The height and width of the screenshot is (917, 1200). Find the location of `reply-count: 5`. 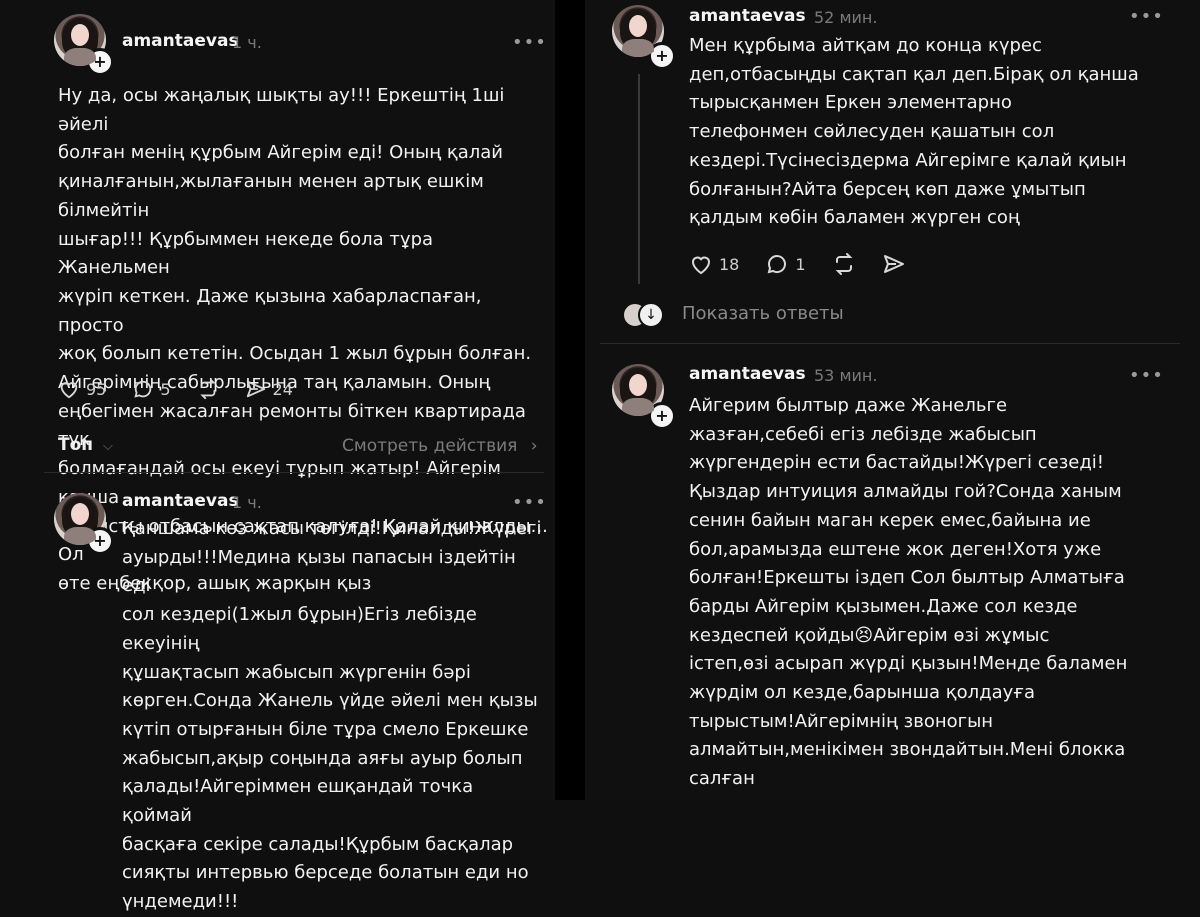

reply-count: 5 is located at coordinates (165, 389).